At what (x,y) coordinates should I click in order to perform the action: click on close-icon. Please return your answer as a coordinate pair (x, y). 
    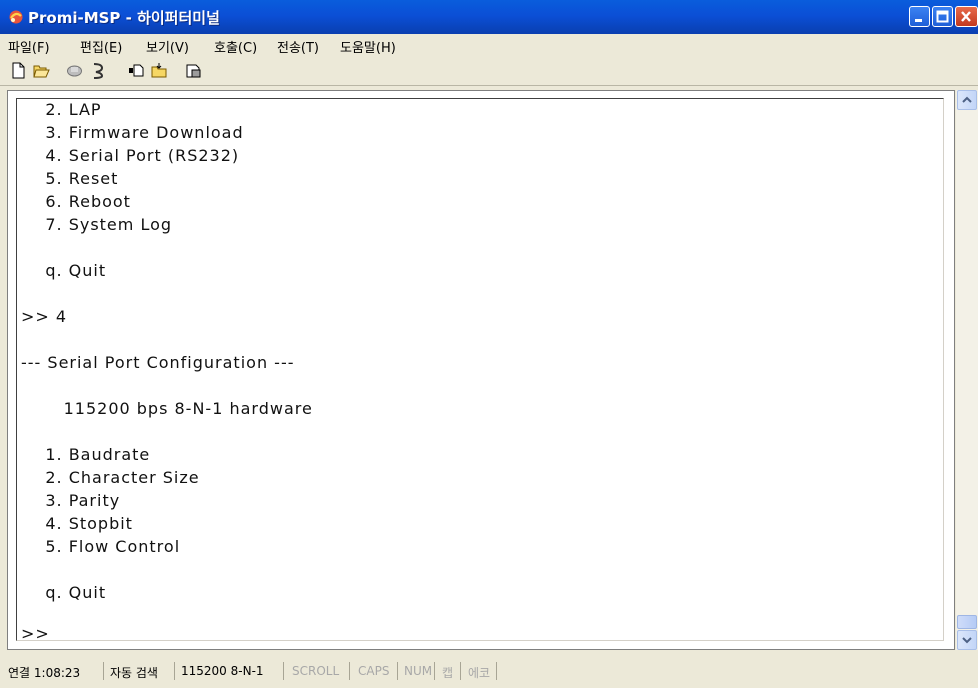
    Looking at the image, I should click on (966, 16).